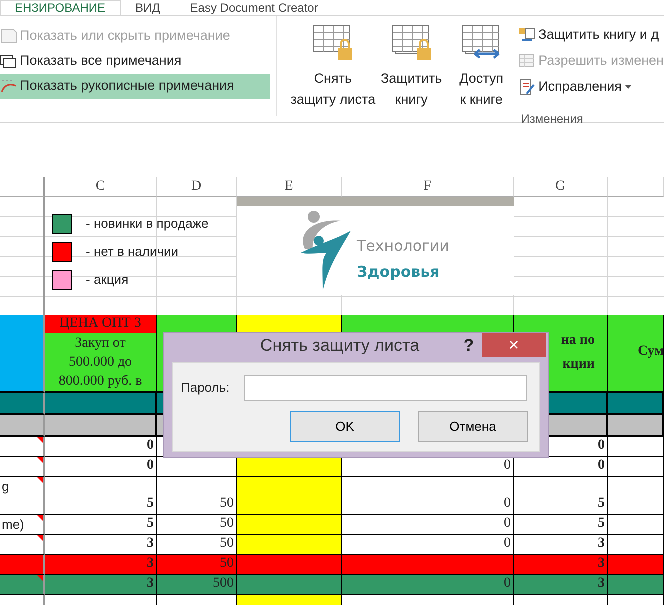 This screenshot has width=664, height=605. What do you see at coordinates (411, 43) in the screenshot?
I see `locked-book-icon` at bounding box center [411, 43].